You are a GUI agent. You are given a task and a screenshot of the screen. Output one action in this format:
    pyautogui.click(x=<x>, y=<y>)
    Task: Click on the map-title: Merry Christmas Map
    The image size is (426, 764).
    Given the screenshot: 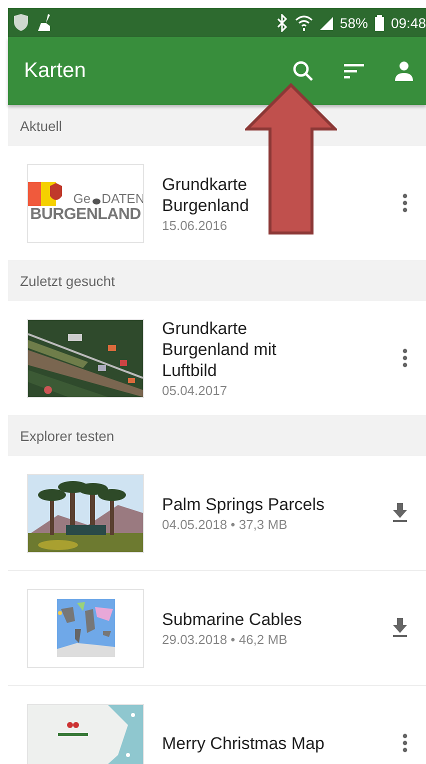 What is the action you would take?
    pyautogui.click(x=244, y=743)
    